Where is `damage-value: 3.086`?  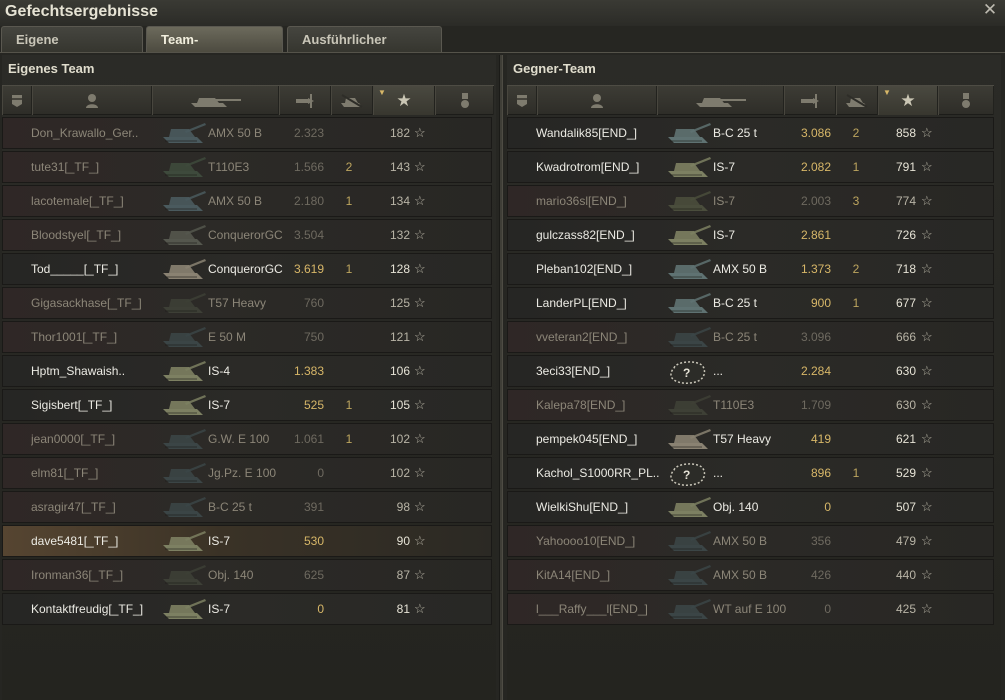
damage-value: 3.086 is located at coordinates (815, 133).